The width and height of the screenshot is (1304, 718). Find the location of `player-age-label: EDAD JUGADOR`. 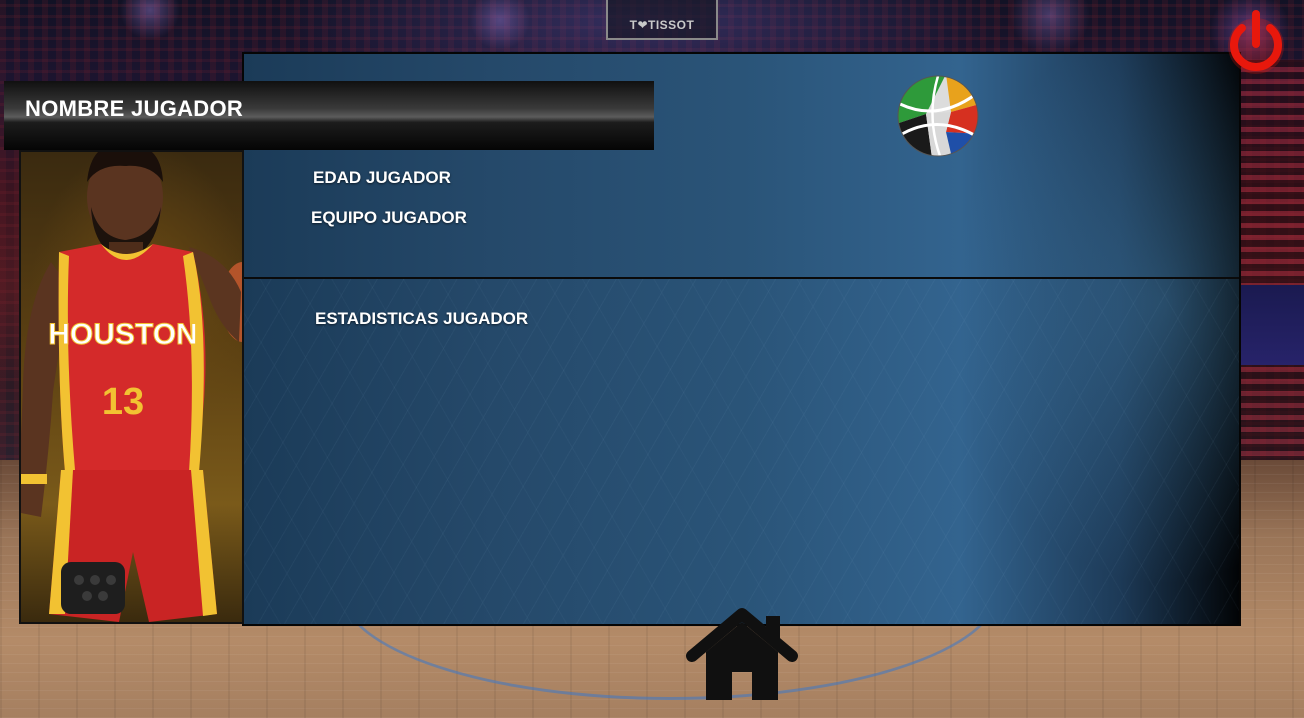

player-age-label: EDAD JUGADOR is located at coordinates (382, 177).